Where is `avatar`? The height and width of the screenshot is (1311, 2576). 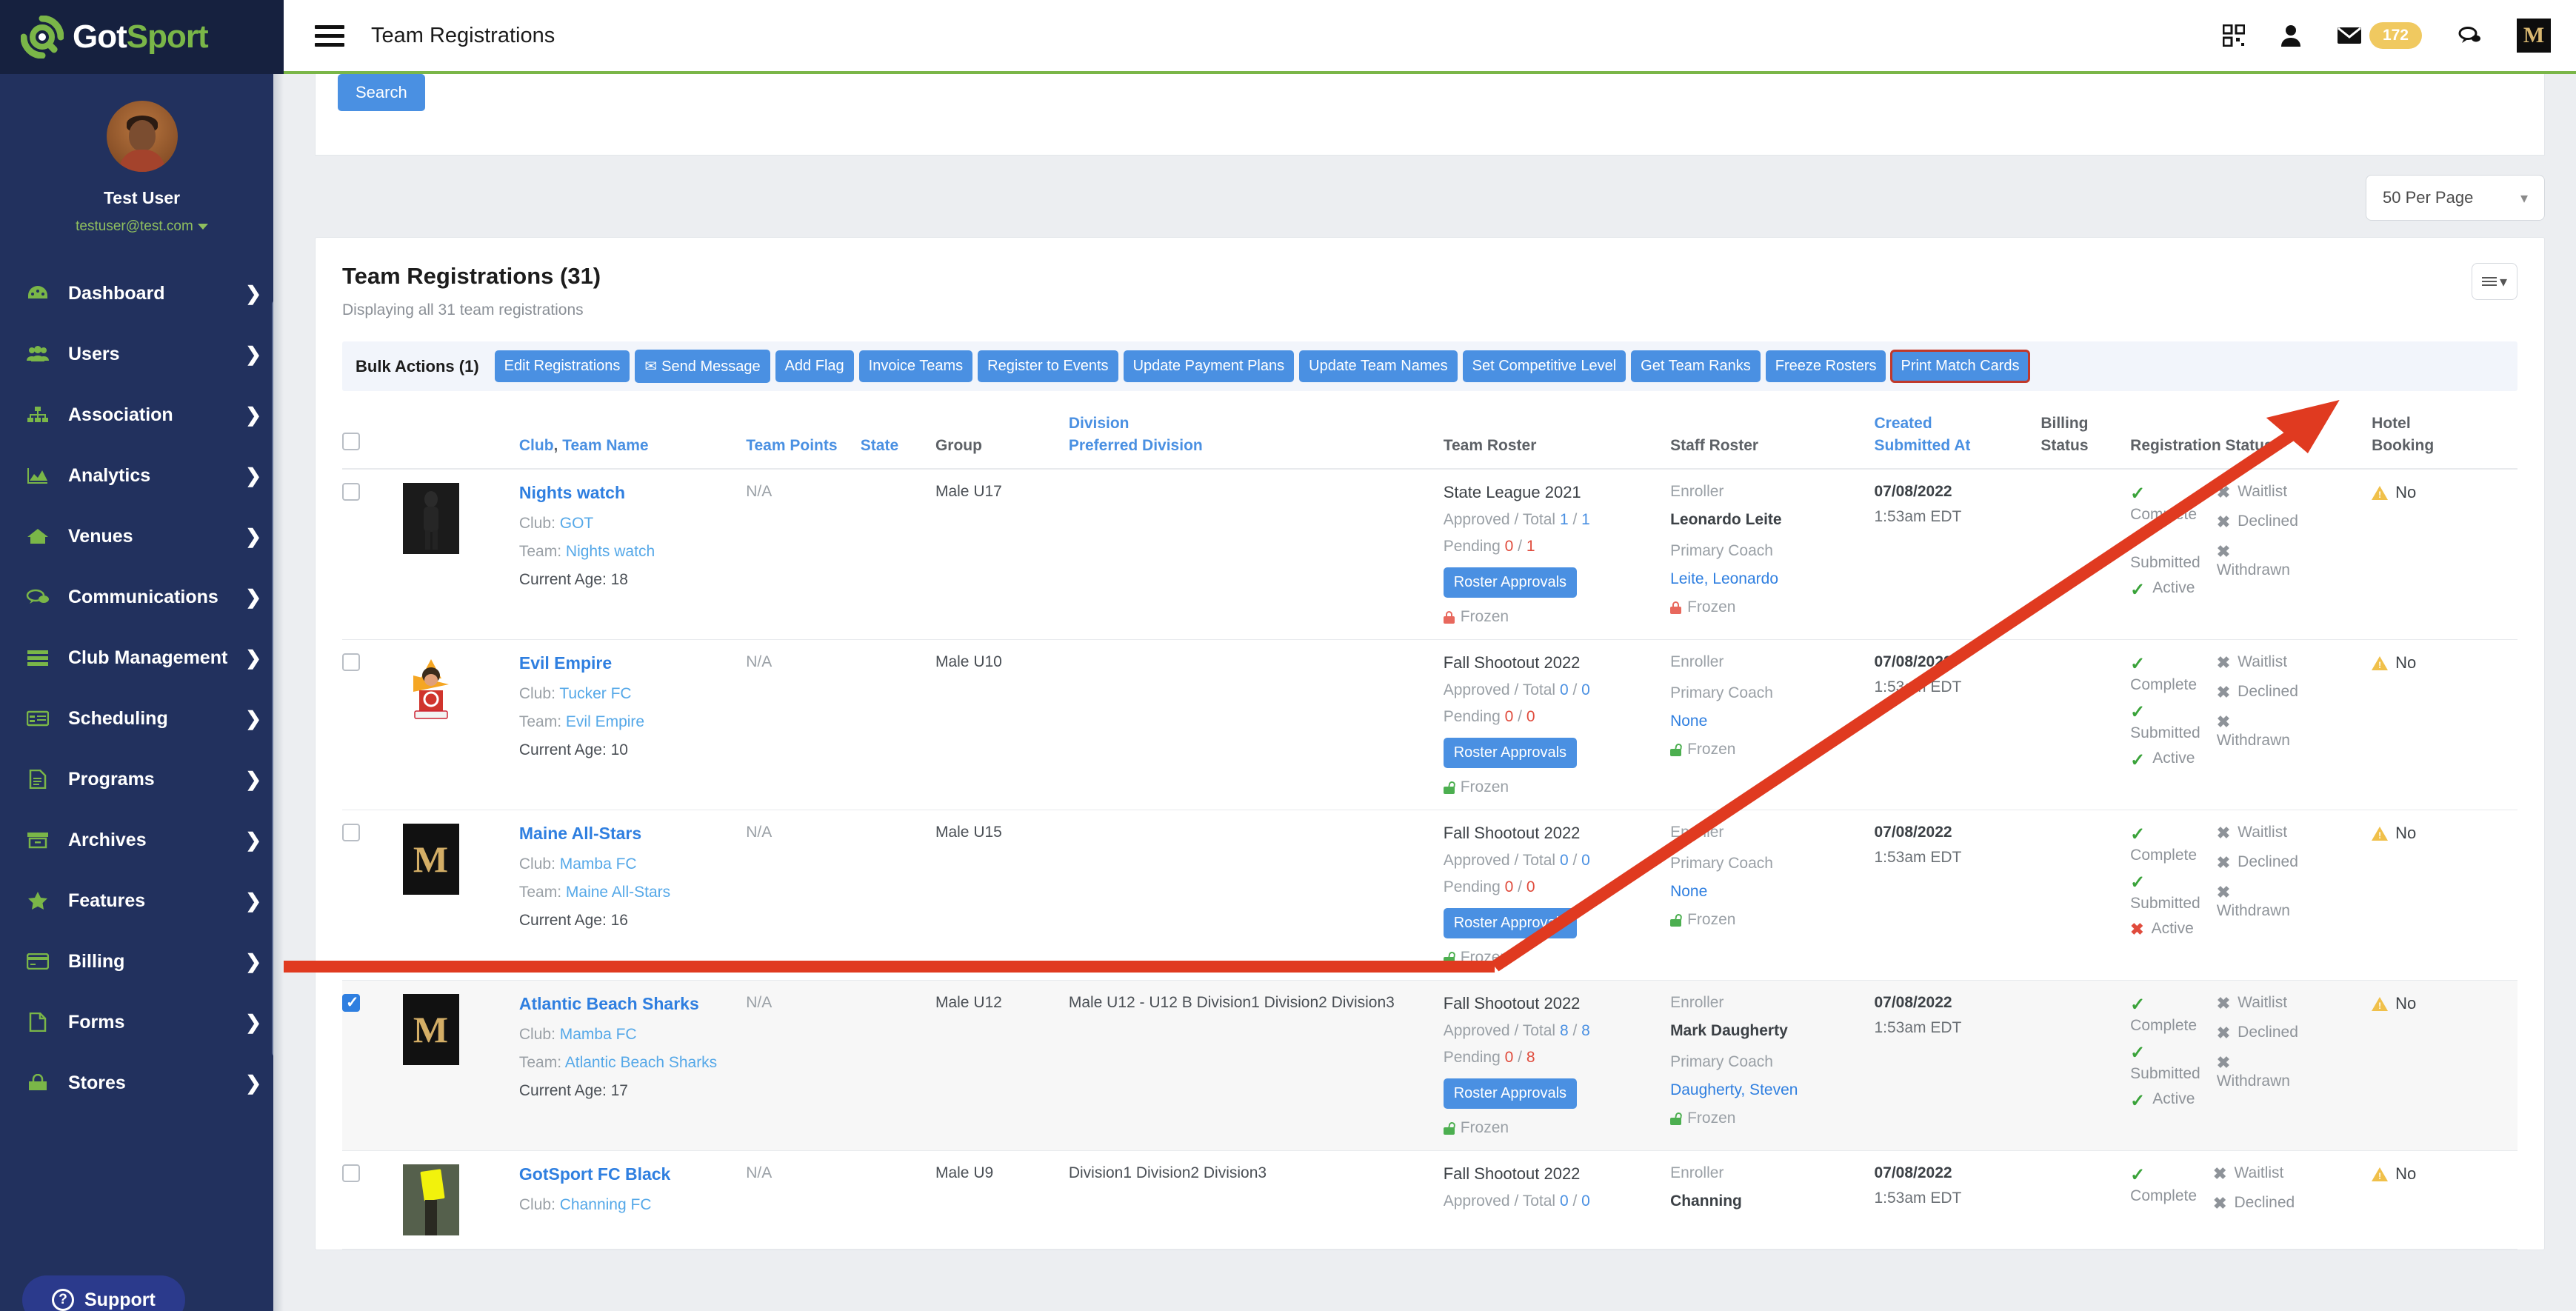
avatar is located at coordinates (142, 136).